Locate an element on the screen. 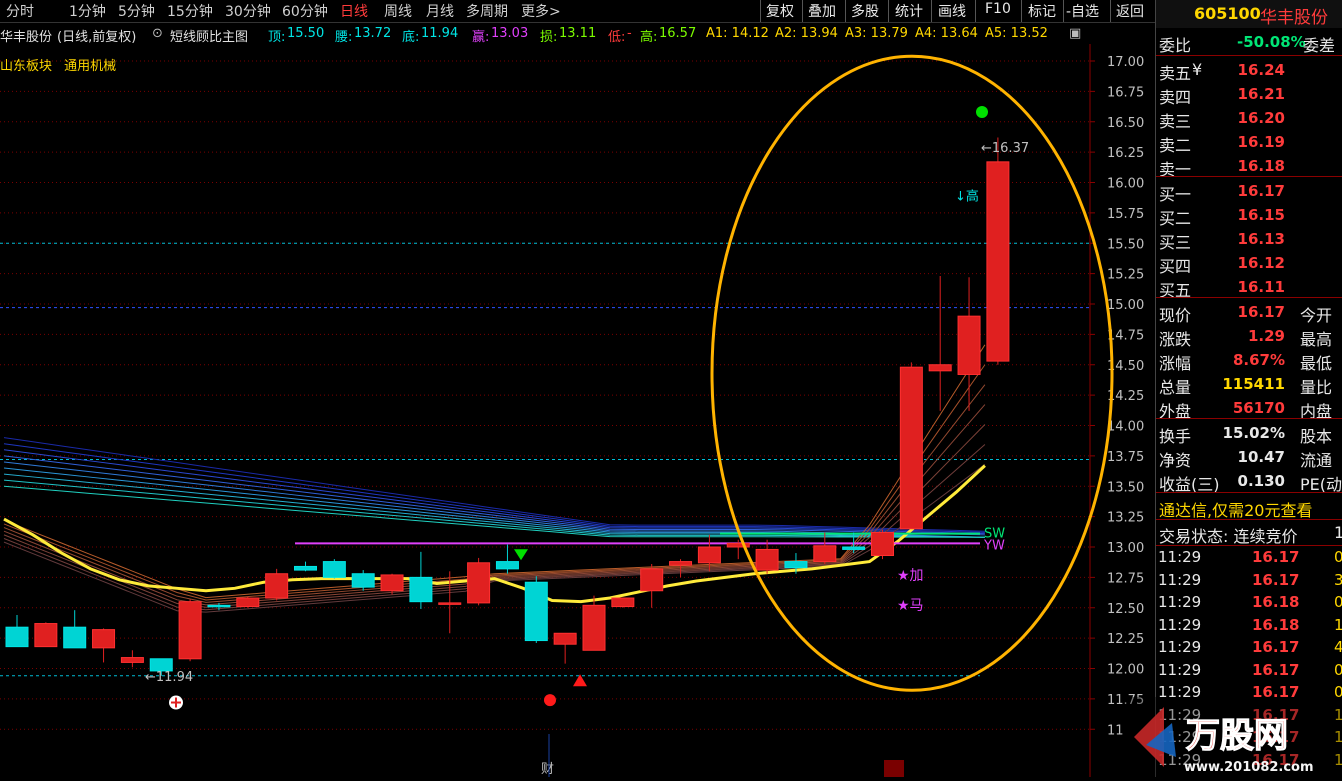 Image resolution: width=1342 pixels, height=781 pixels. overlay-button: 叠加 is located at coordinates (822, 11).